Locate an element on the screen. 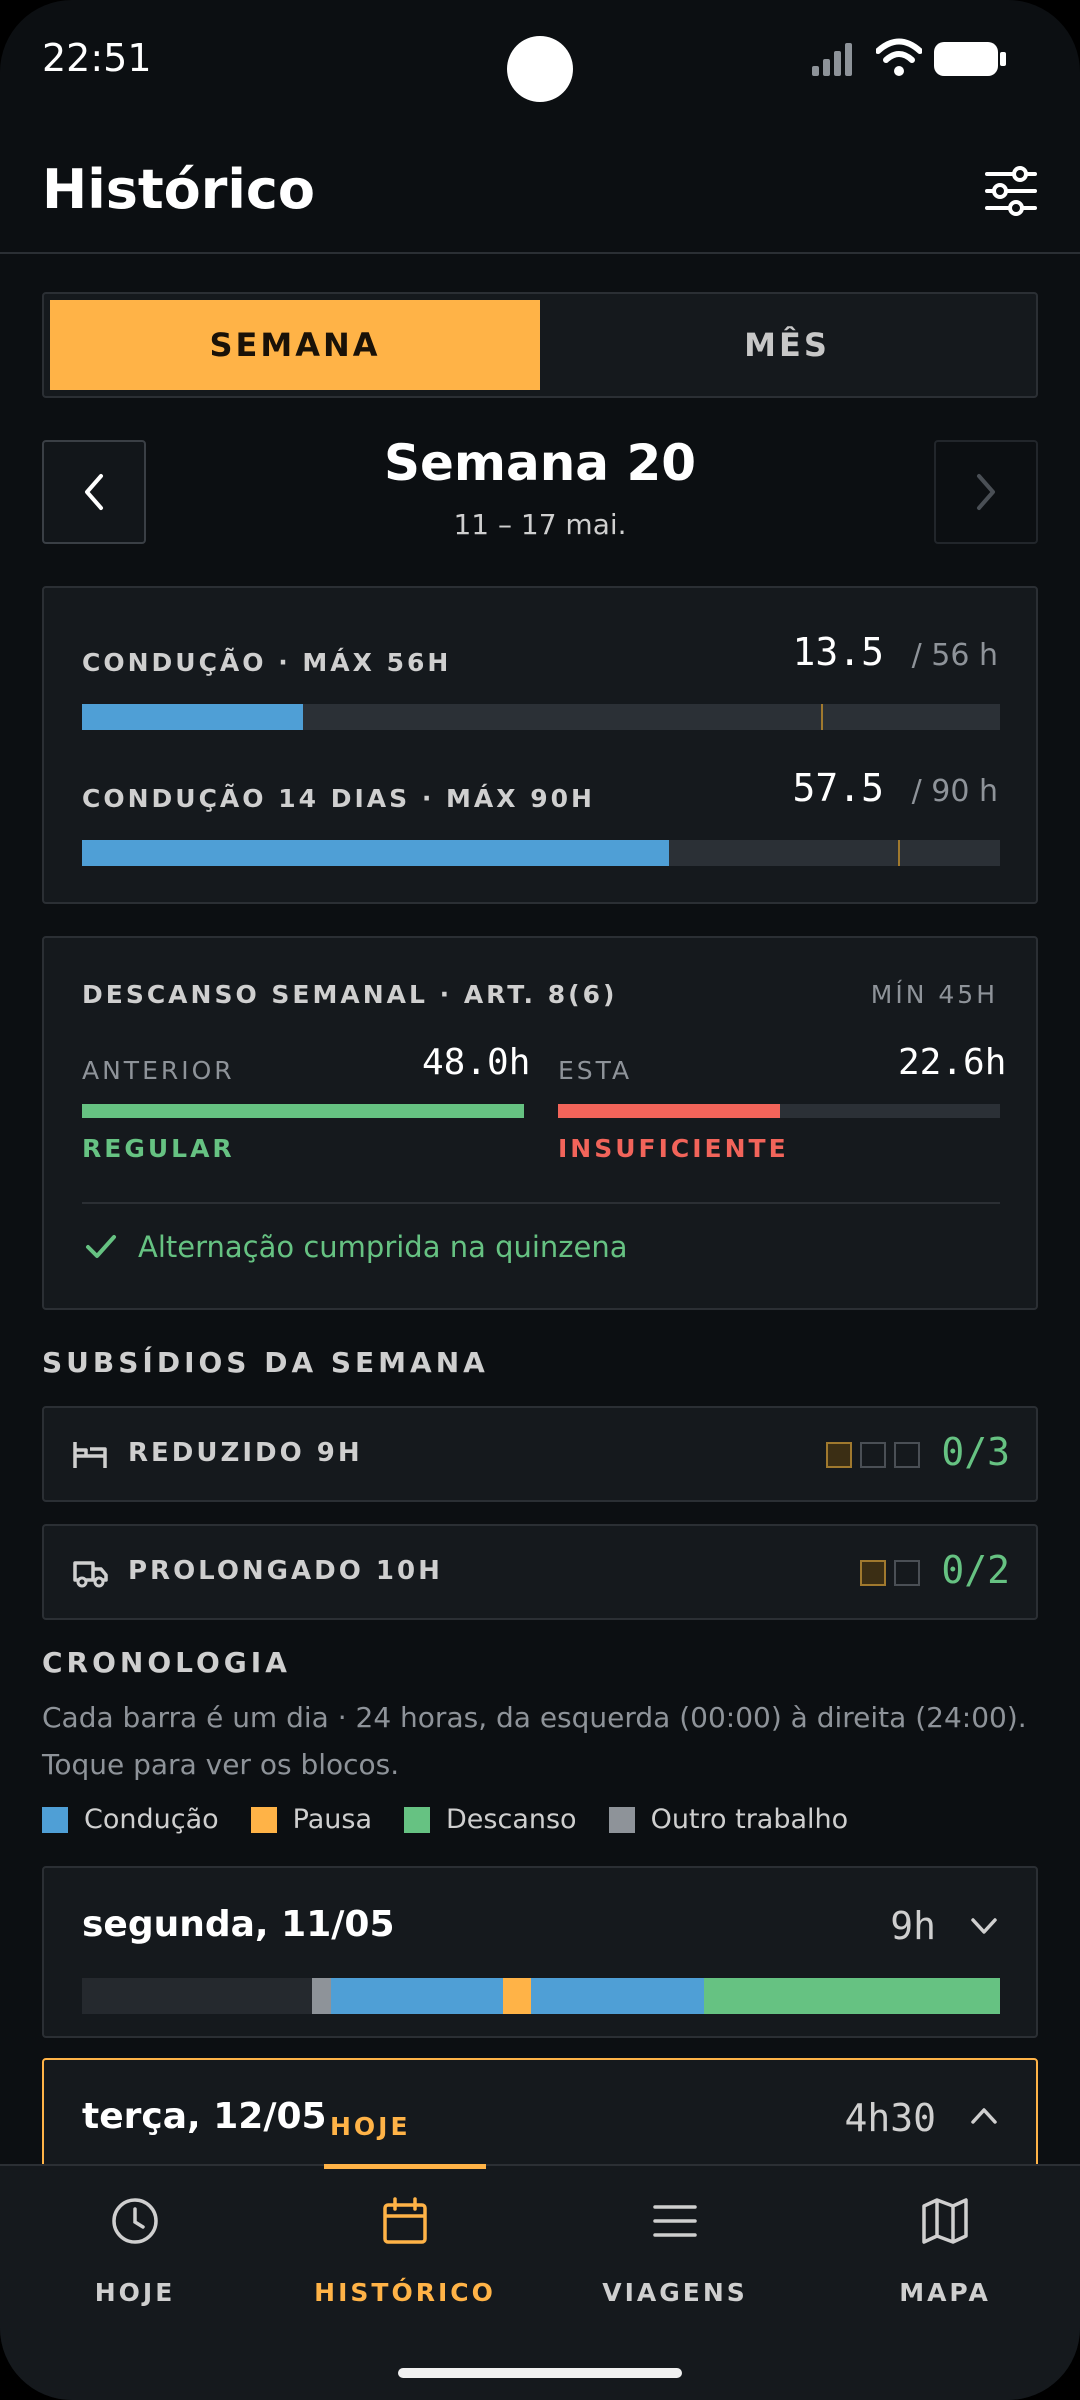 The height and width of the screenshot is (2400, 1080). legend-item-rest: Descanso is located at coordinates (490, 1819).